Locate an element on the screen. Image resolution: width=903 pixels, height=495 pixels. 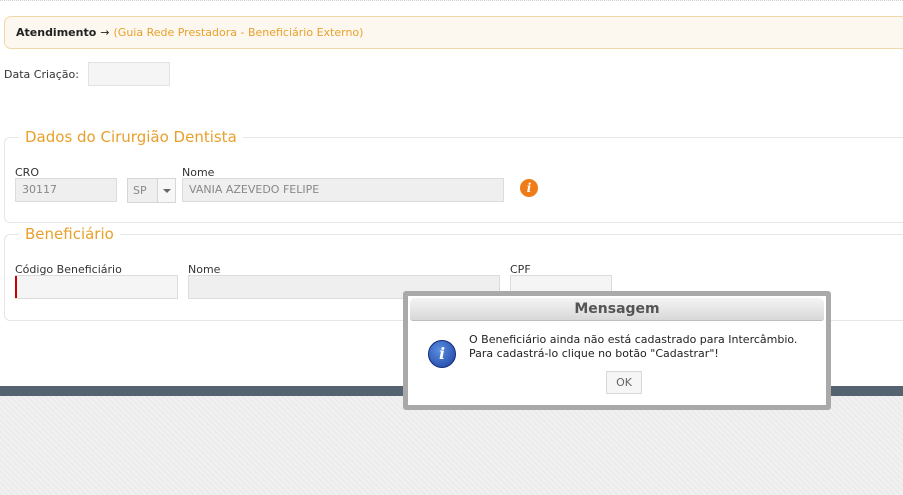
dentista-nome-field: VANIA AZEVEDO FELIPE is located at coordinates (343, 190).